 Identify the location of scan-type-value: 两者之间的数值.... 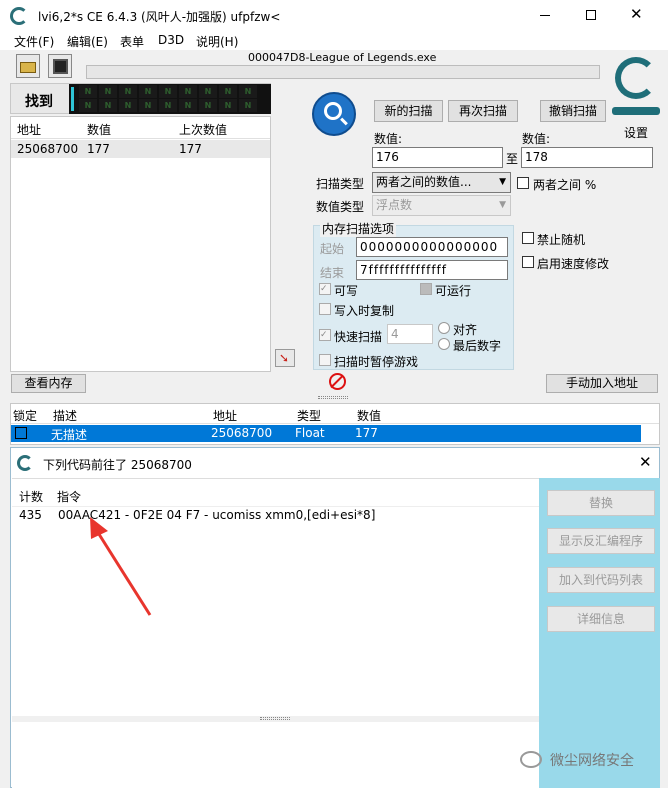
(424, 182).